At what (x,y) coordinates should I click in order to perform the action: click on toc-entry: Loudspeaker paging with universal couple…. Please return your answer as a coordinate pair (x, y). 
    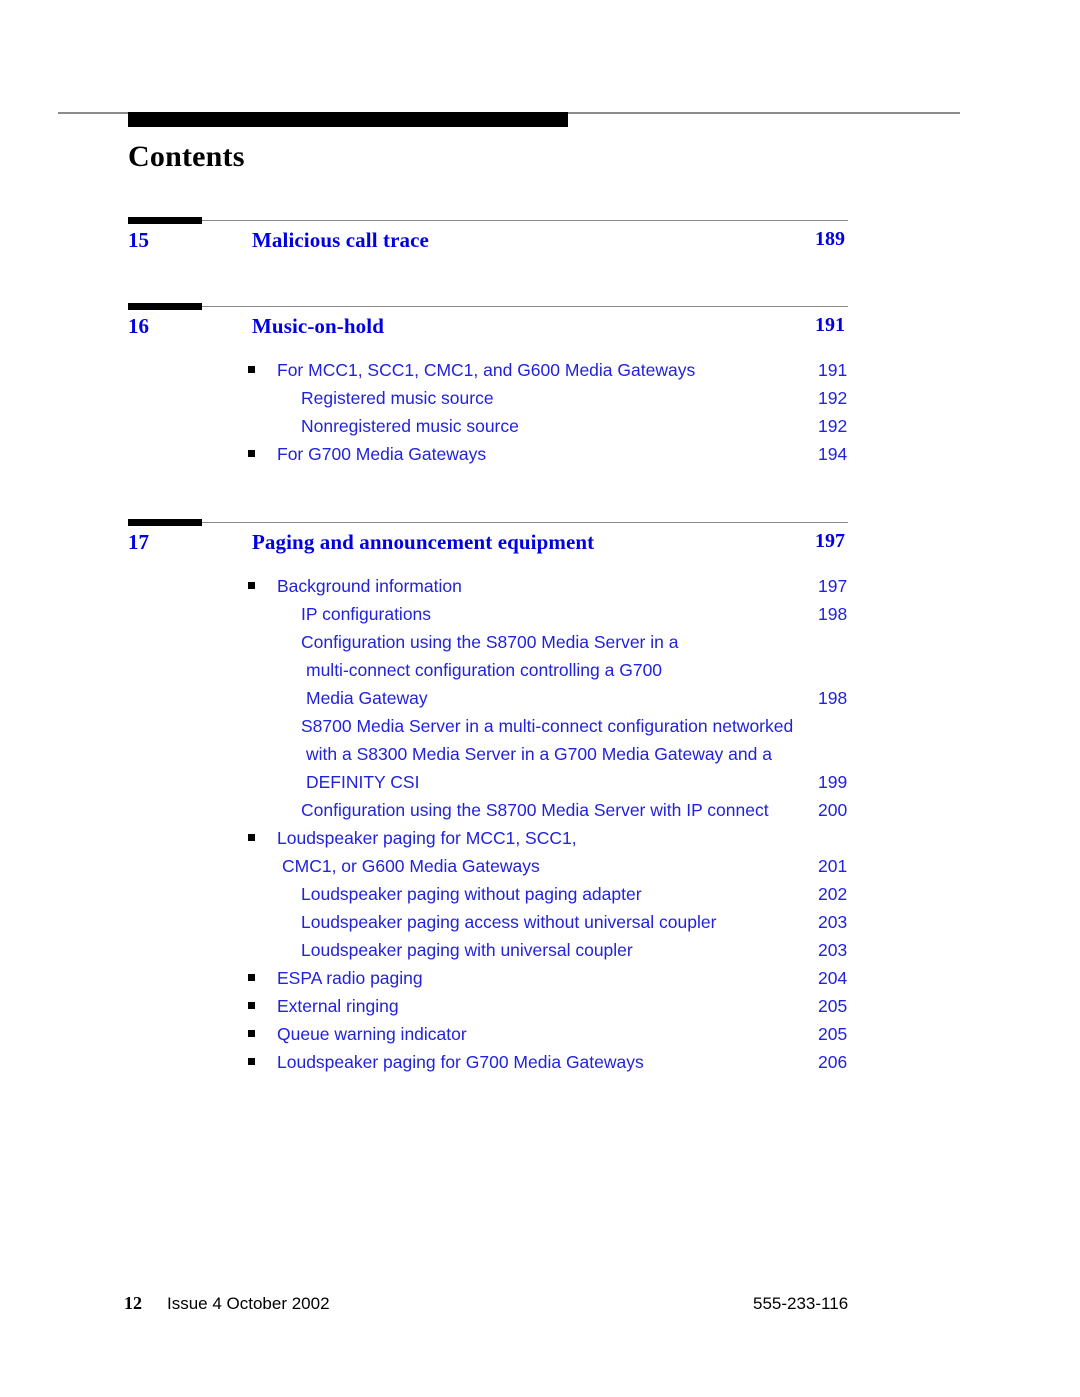
    Looking at the image, I should click on (540, 950).